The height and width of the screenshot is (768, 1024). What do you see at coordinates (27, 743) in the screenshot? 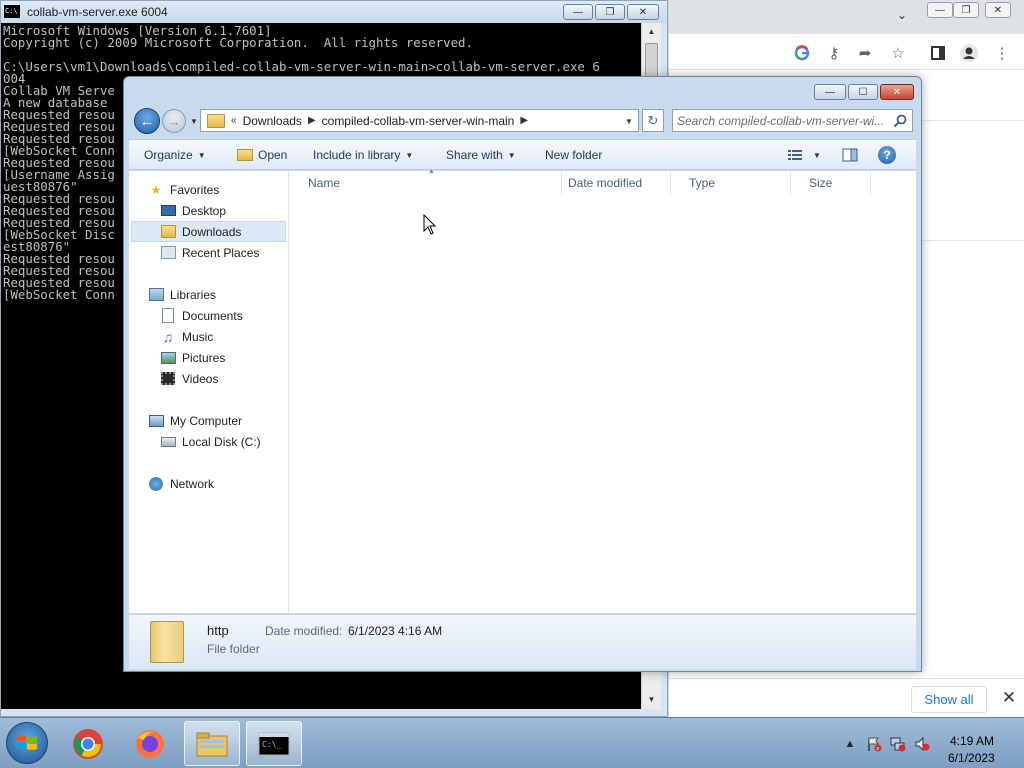
I see `start-button` at bounding box center [27, 743].